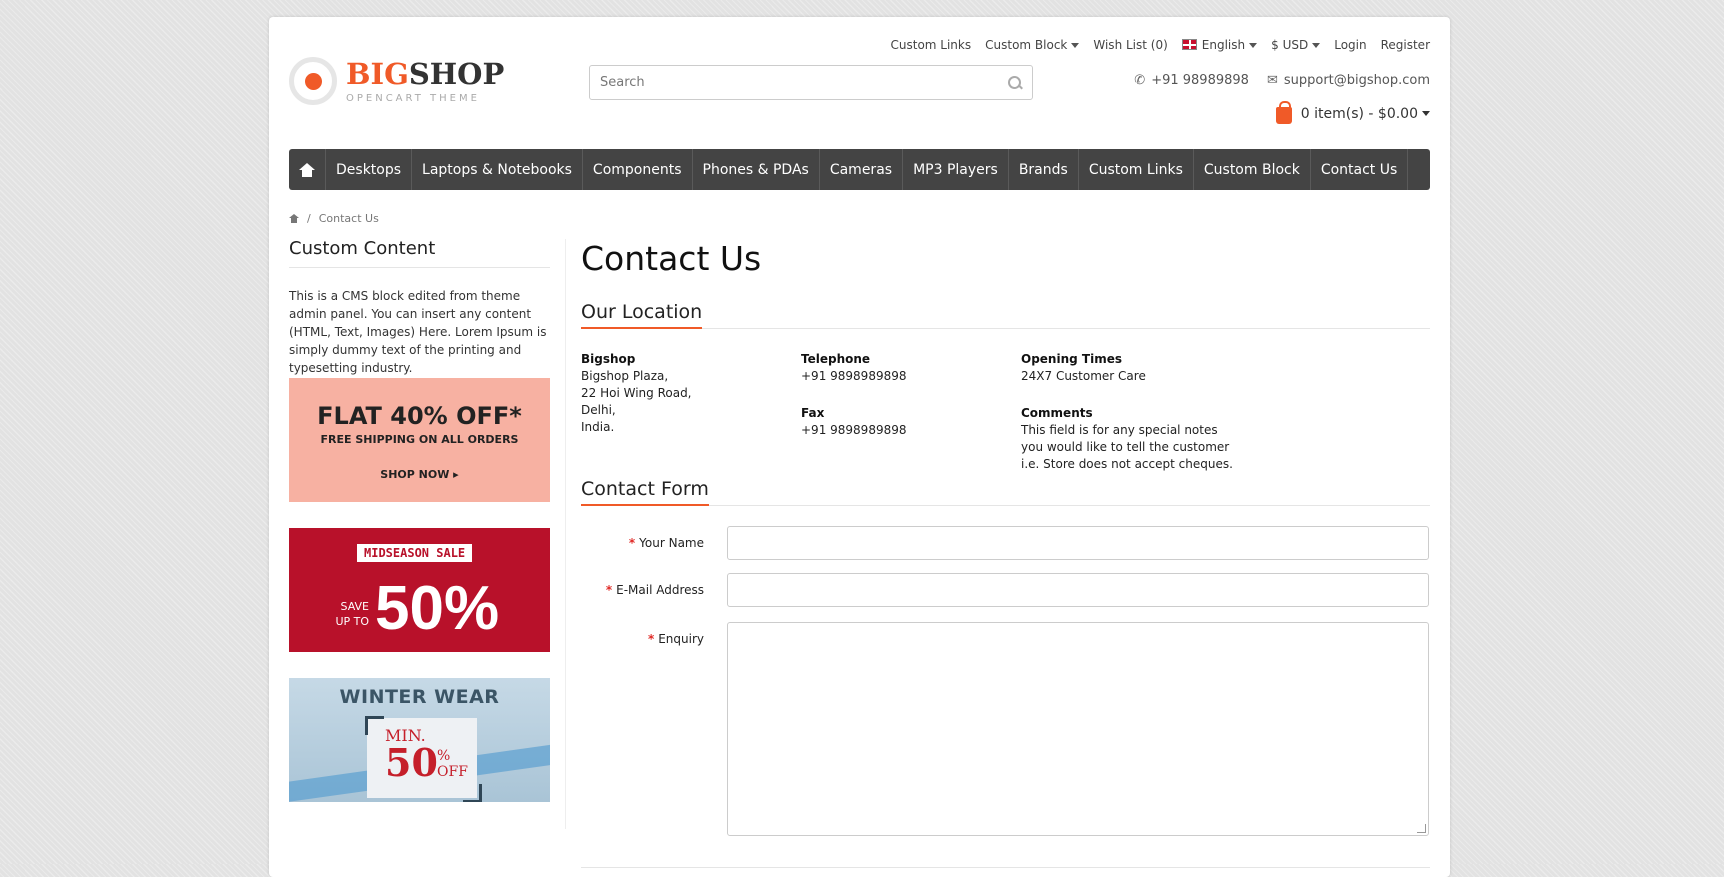  Describe the element at coordinates (671, 543) in the screenshot. I see `name-label-text: Your Name` at that location.